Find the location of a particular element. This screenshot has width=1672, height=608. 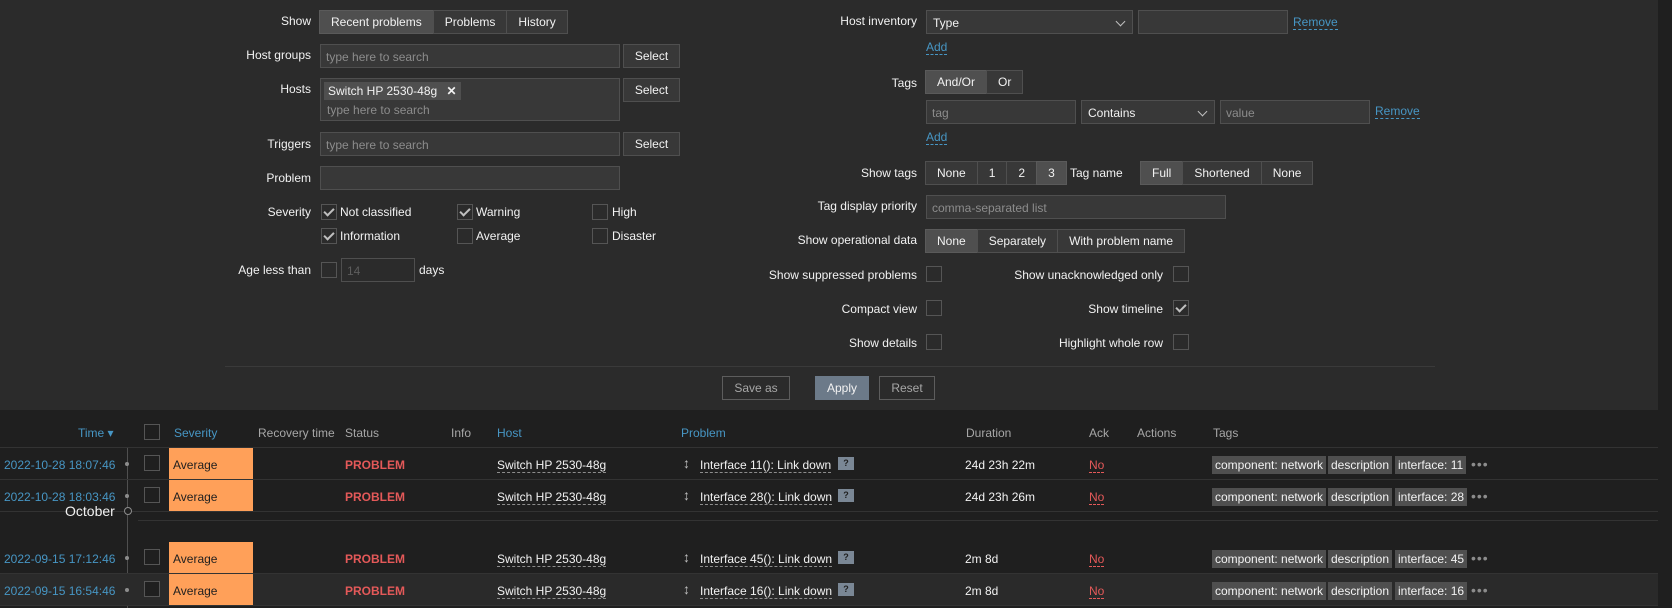

severity-information-label: Information is located at coordinates (370, 236).